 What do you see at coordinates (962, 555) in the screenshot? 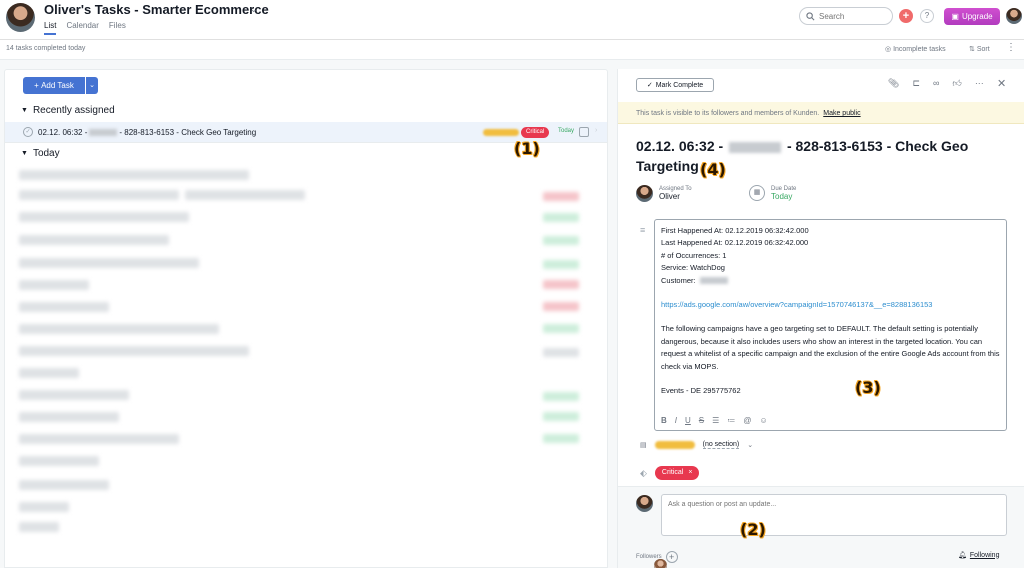
I see `bell-icon: 🔔︎` at bounding box center [962, 555].